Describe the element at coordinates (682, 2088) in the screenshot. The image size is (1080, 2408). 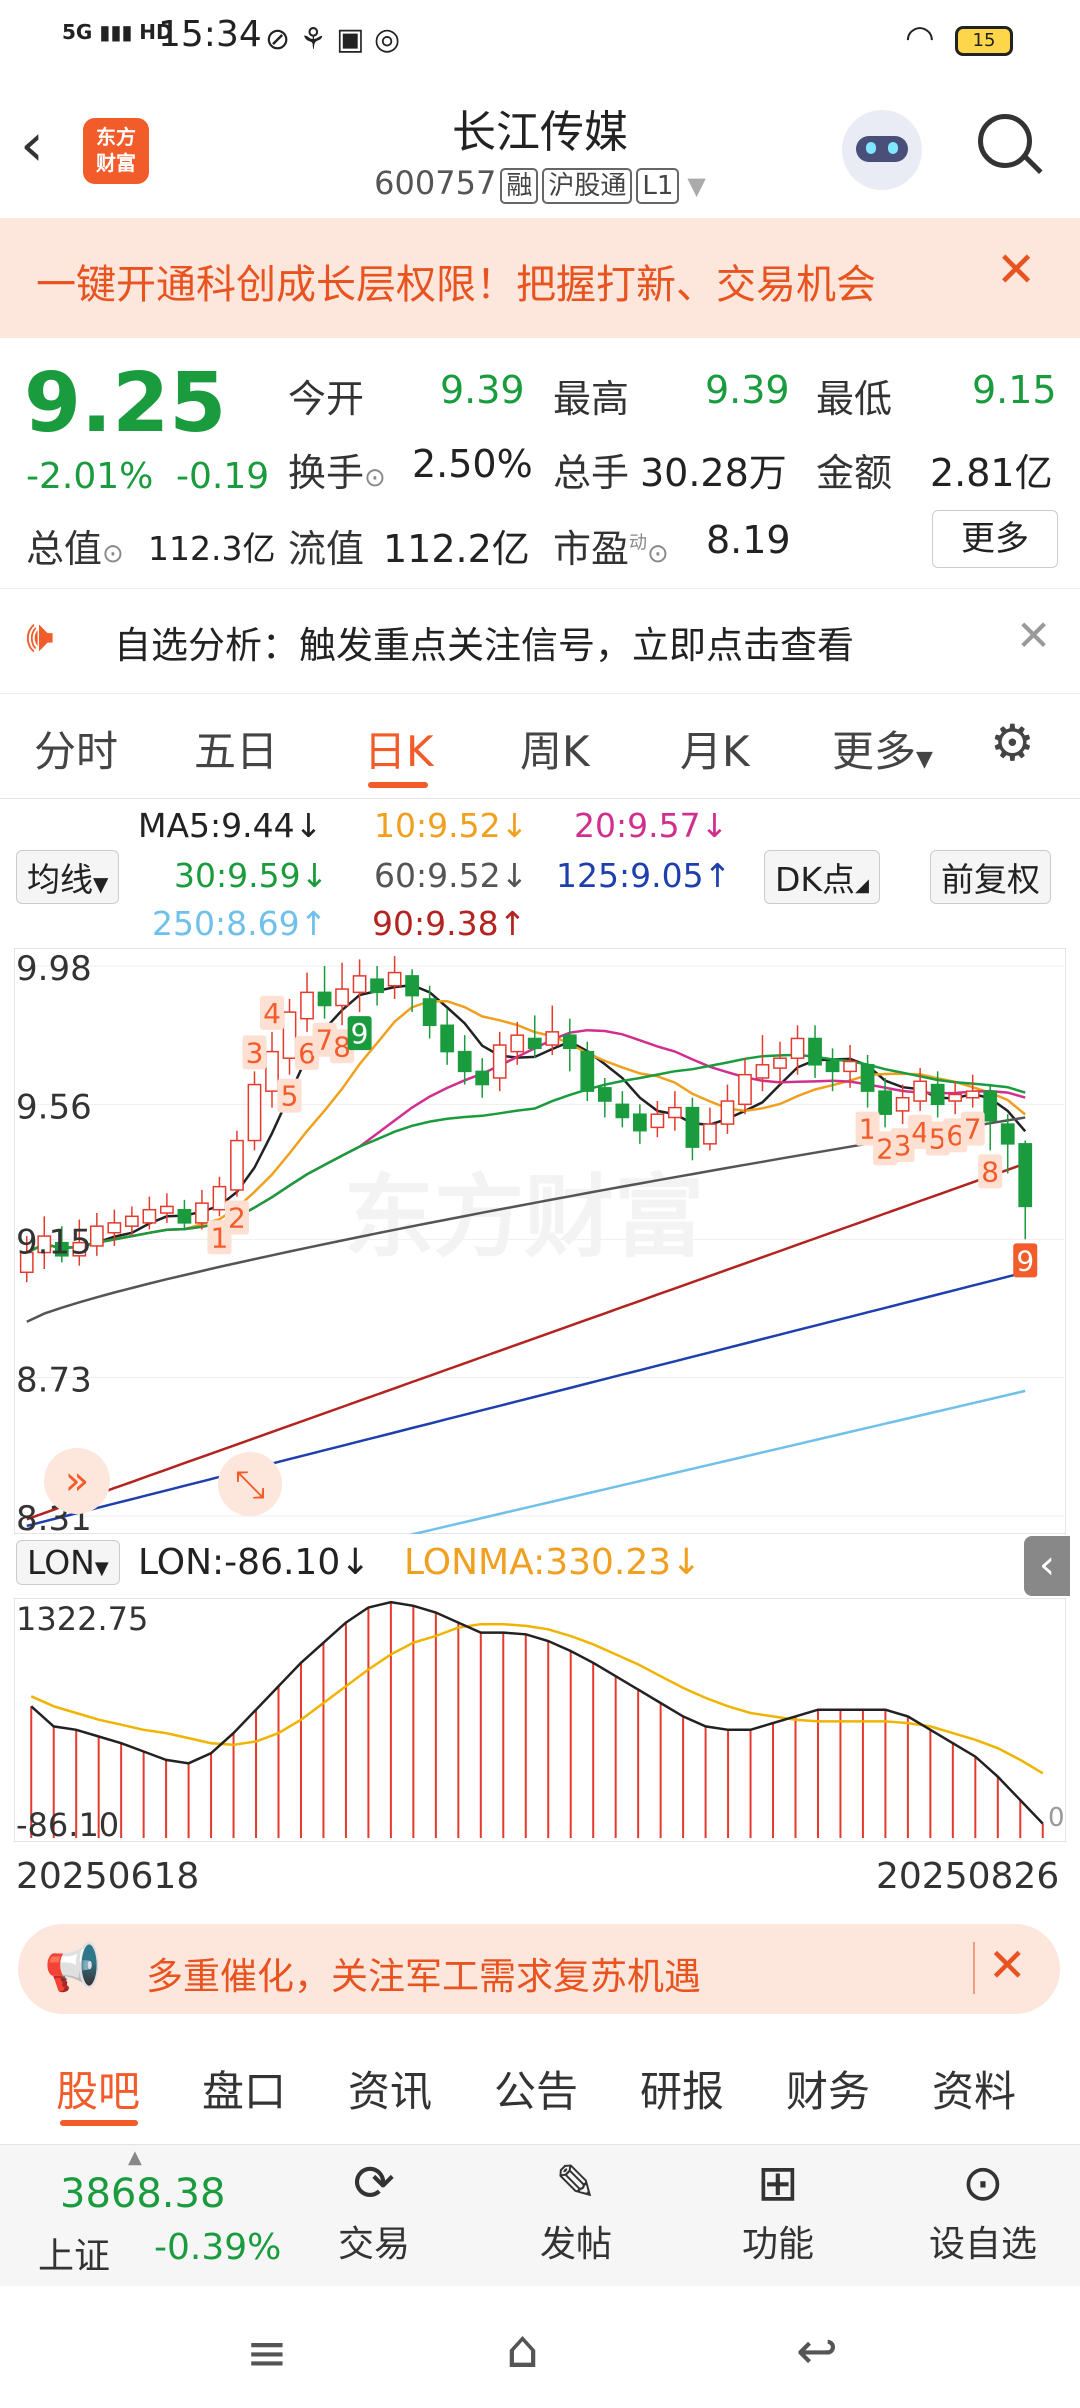
I see `tab-research: 研报` at that location.